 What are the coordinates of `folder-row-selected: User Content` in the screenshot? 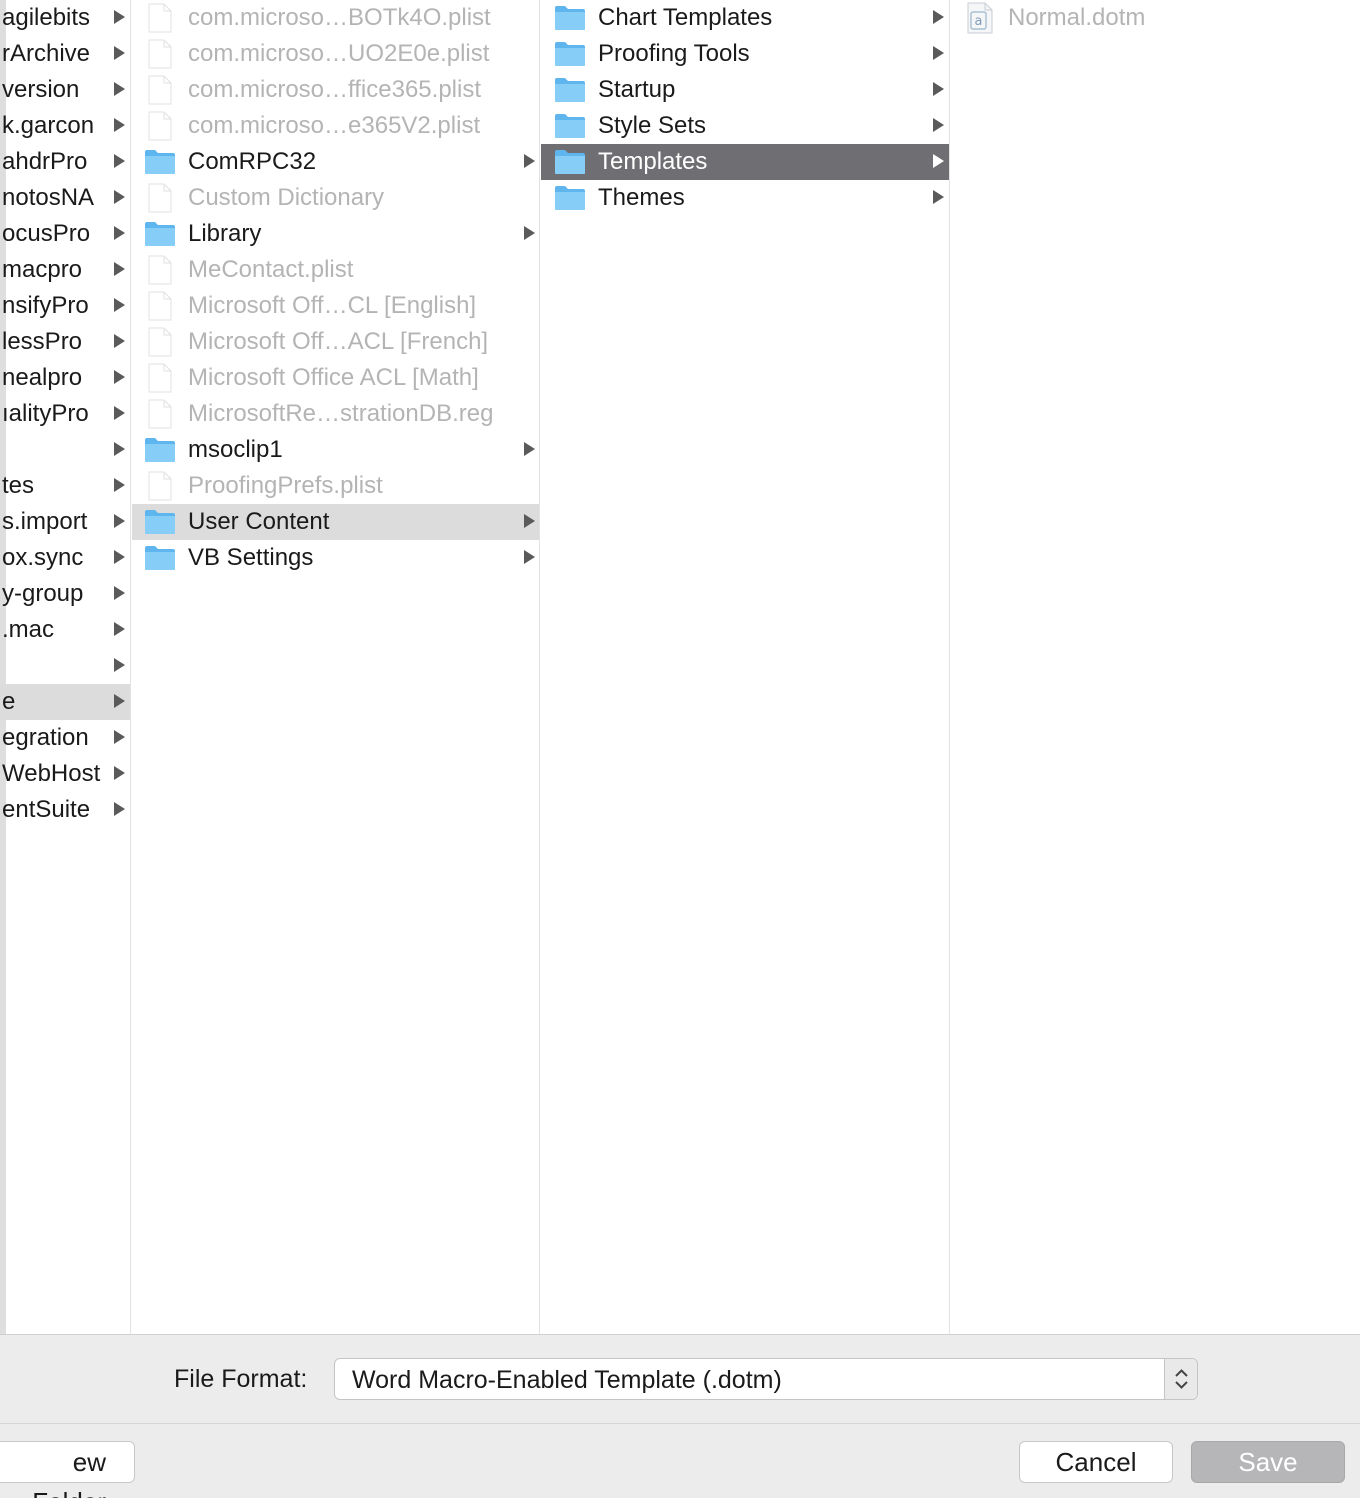 It's located at (335, 522).